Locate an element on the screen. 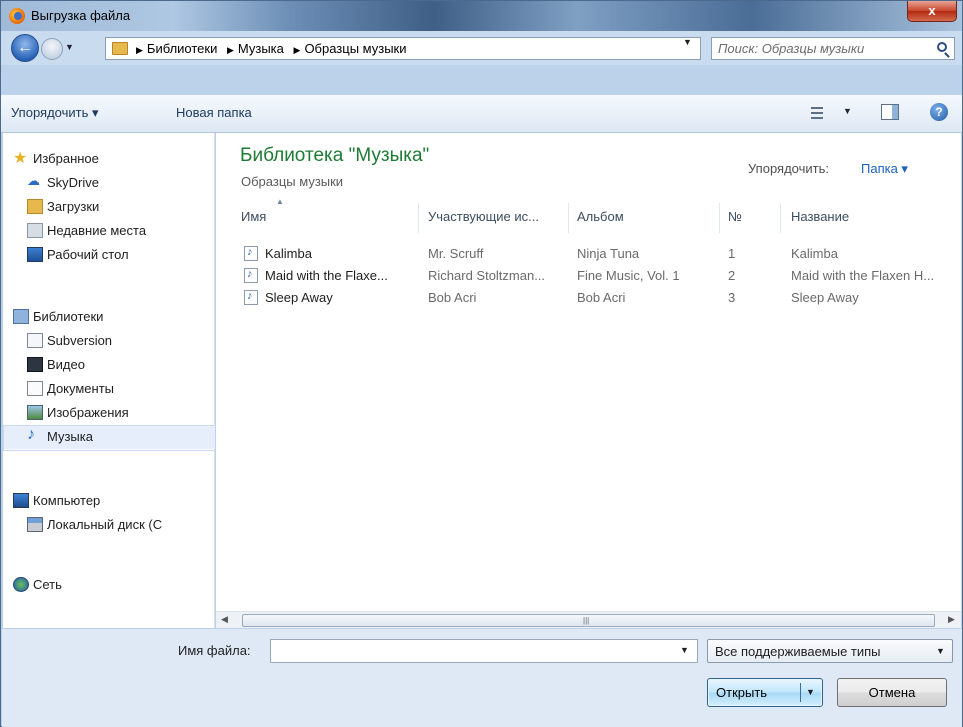 The image size is (963, 727). video-icon is located at coordinates (35, 364).